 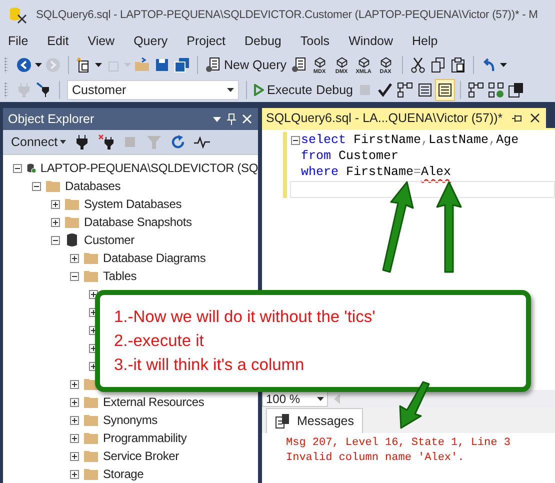 I want to click on save-all-icon, so click(x=182, y=65).